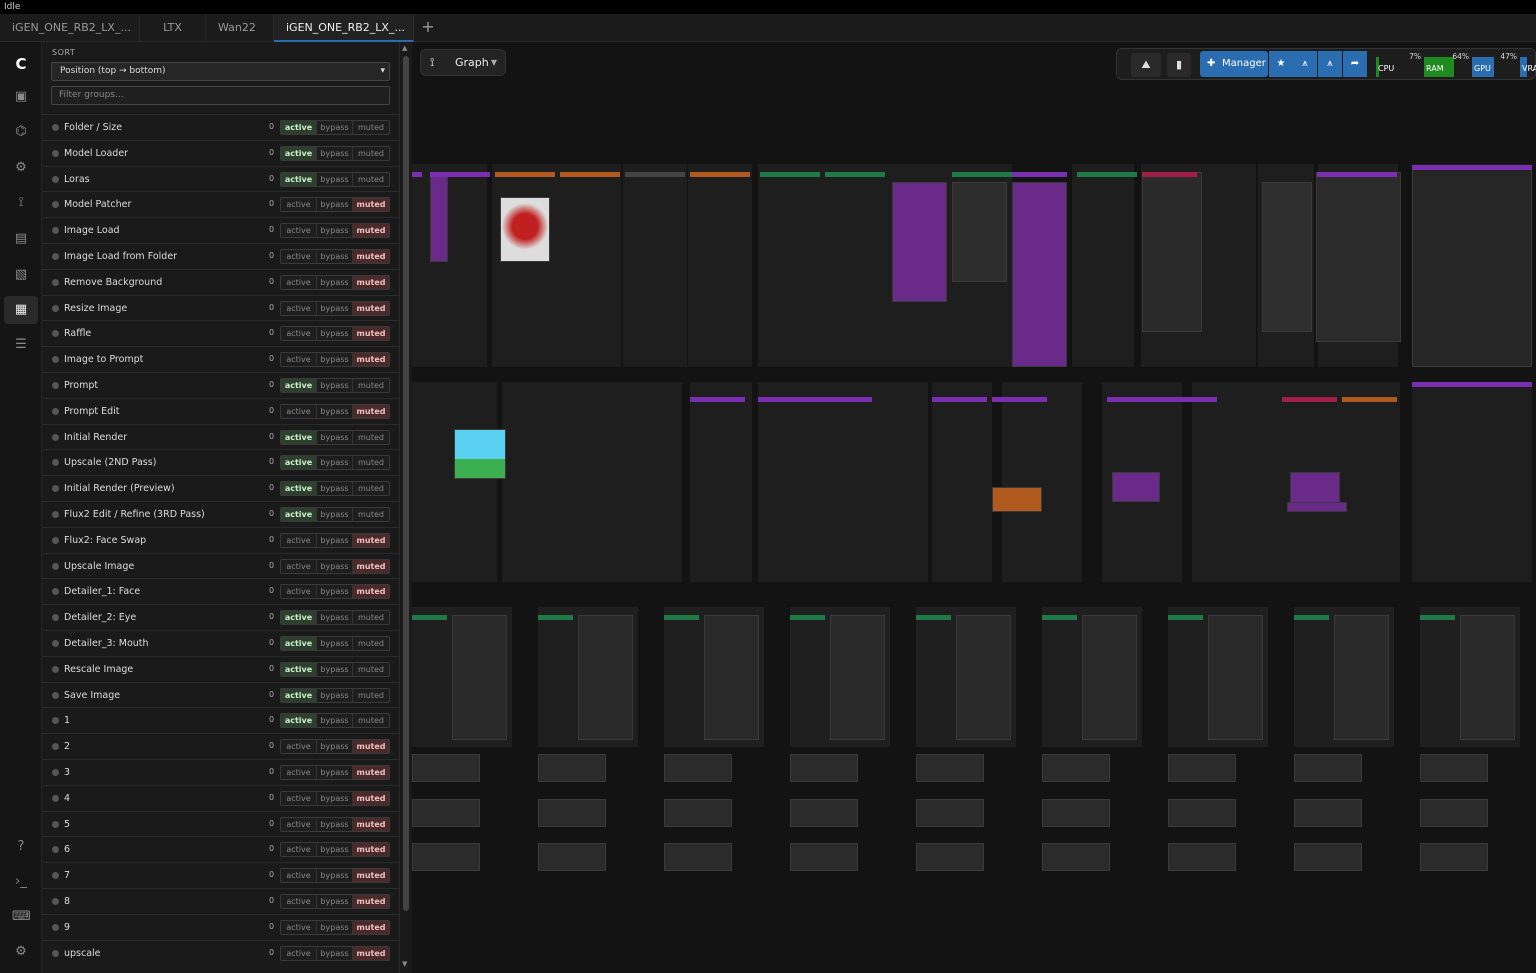 This screenshot has height=973, width=1536. What do you see at coordinates (463, 62) in the screenshot?
I see `graph-mode-button: ⟟ Graph ▼` at bounding box center [463, 62].